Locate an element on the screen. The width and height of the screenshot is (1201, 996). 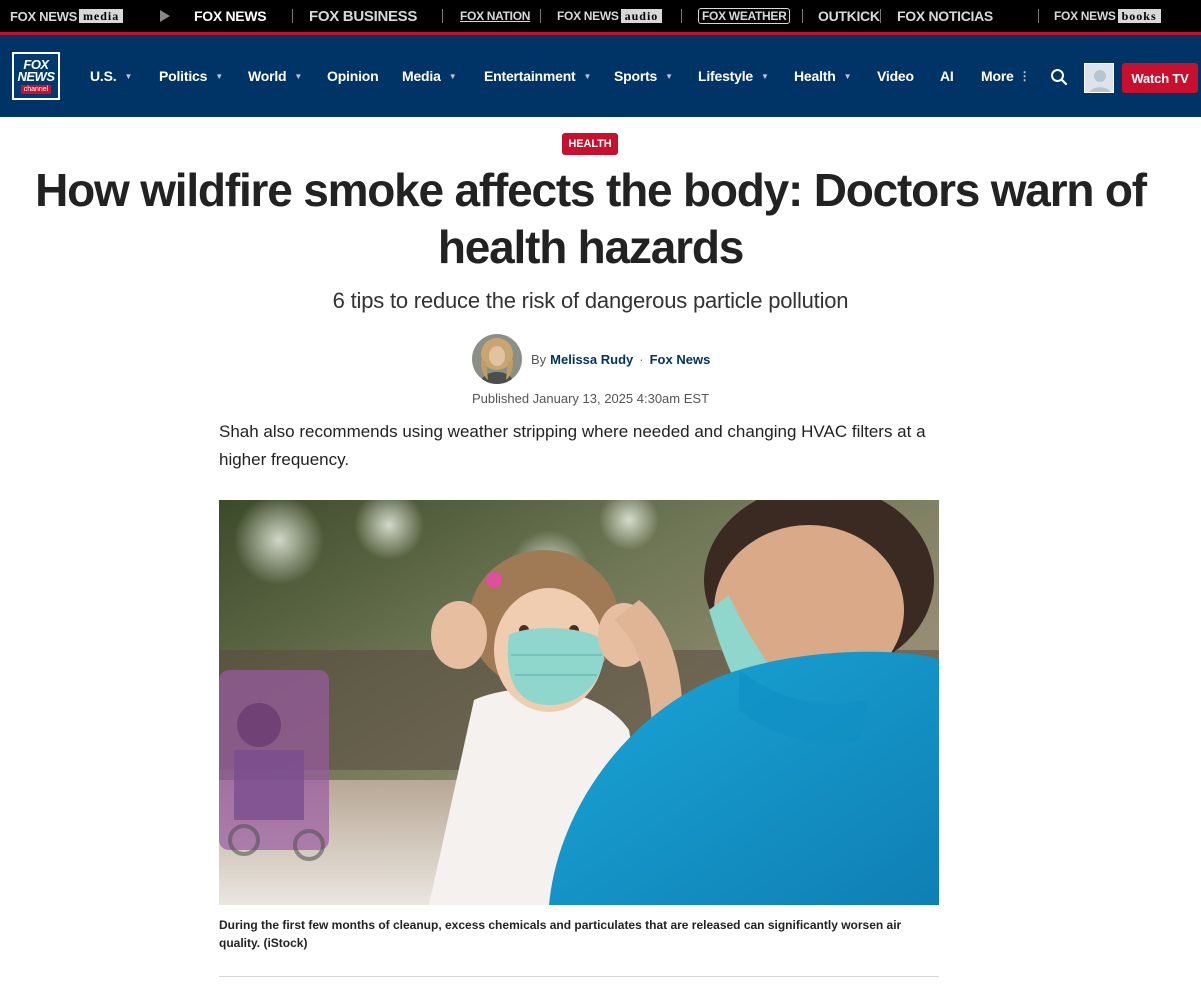
net-link-fox-nation: FOX NATION is located at coordinates (495, 16).